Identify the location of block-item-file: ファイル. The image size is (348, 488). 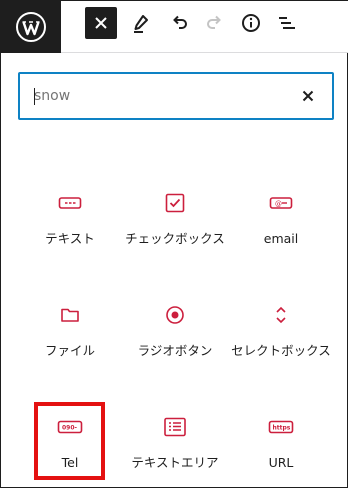
(70, 351).